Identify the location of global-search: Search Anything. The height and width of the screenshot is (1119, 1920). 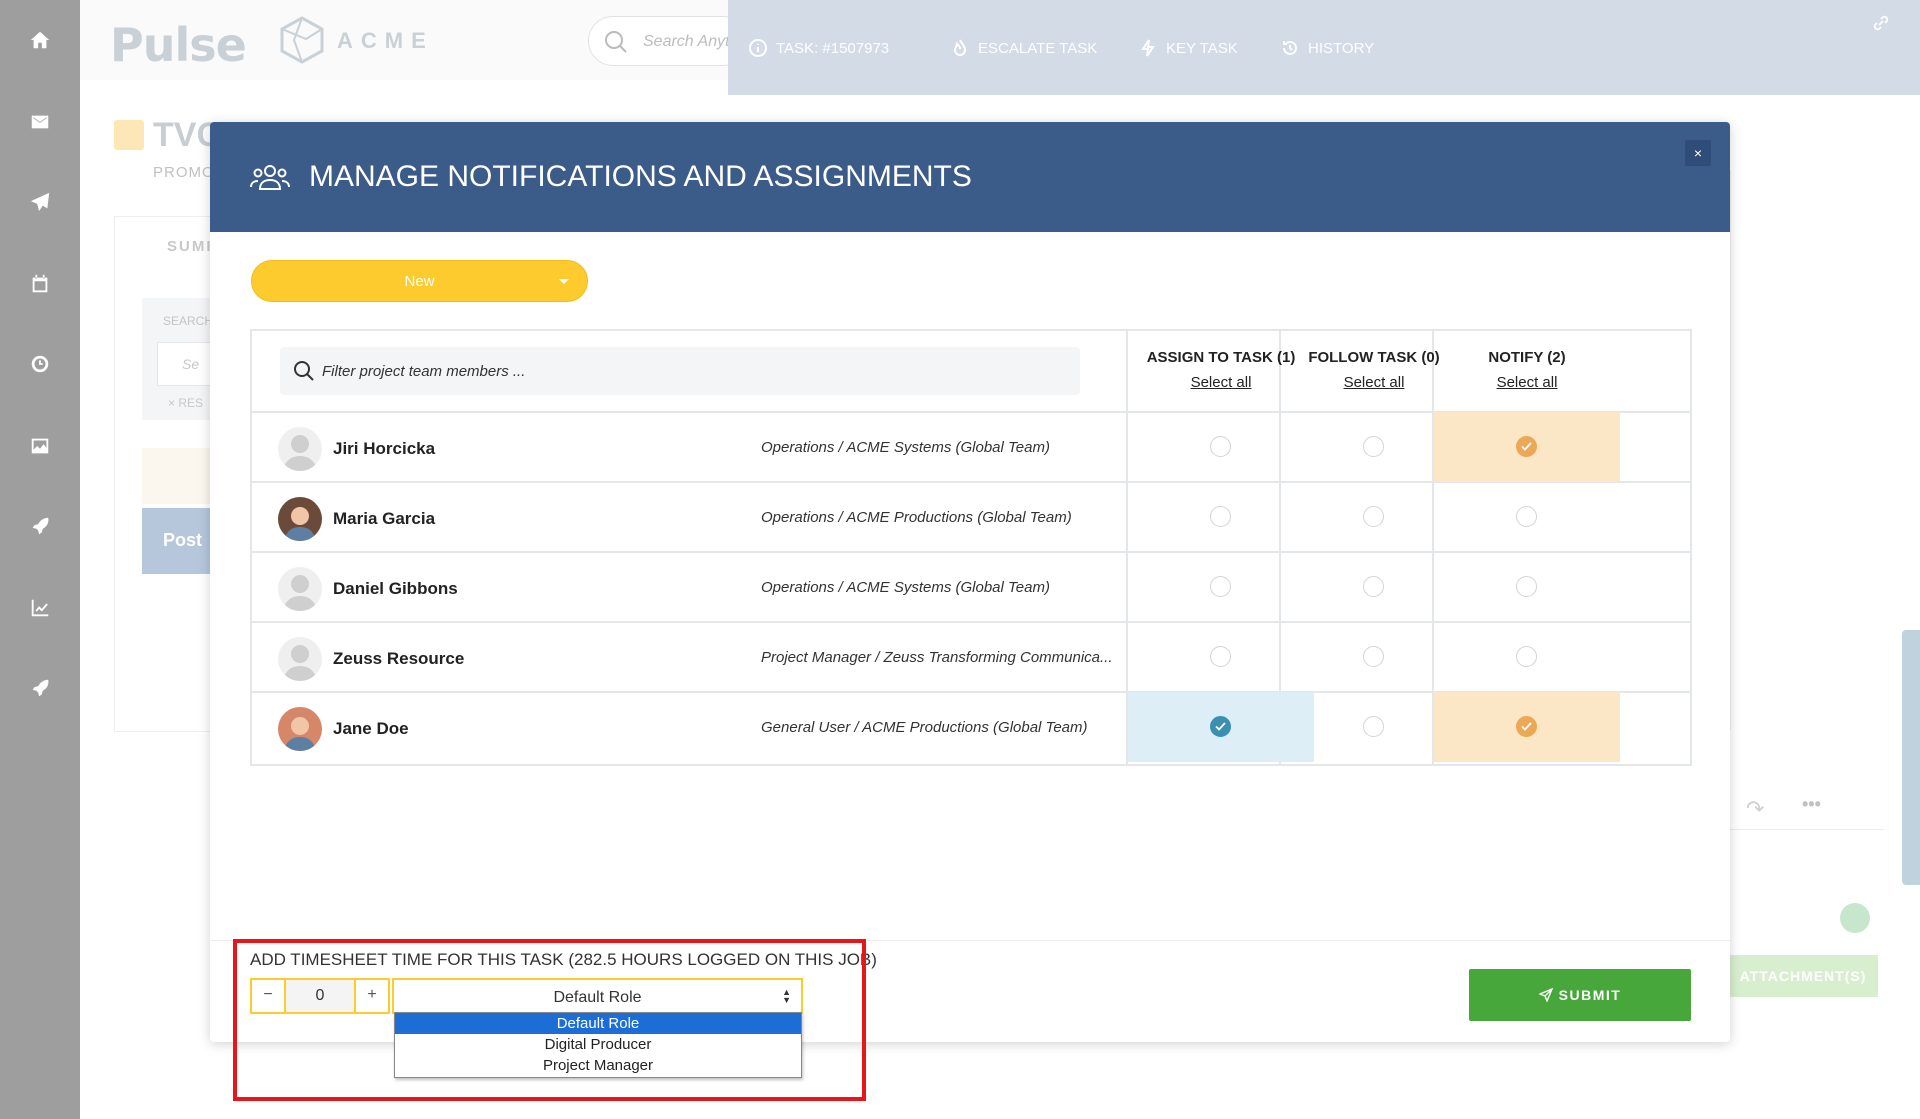
(674, 41).